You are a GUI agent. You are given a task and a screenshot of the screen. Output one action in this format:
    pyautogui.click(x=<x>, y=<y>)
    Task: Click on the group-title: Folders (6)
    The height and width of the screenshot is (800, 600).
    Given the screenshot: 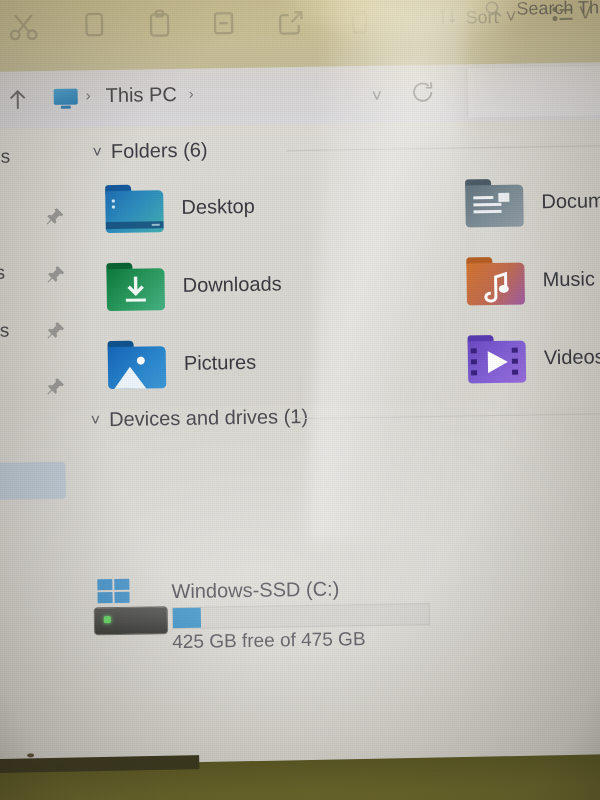 What is the action you would take?
    pyautogui.click(x=159, y=151)
    